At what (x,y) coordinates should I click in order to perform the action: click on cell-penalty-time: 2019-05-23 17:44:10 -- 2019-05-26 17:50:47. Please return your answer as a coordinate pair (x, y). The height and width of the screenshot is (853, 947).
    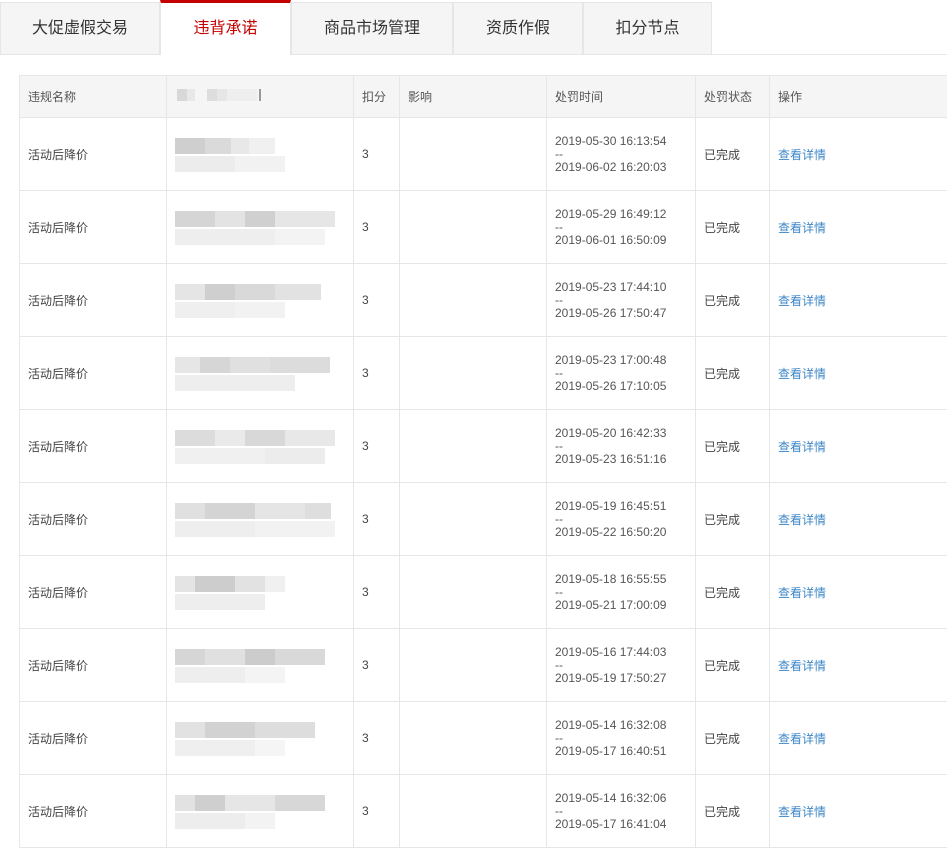
    Looking at the image, I should click on (621, 300).